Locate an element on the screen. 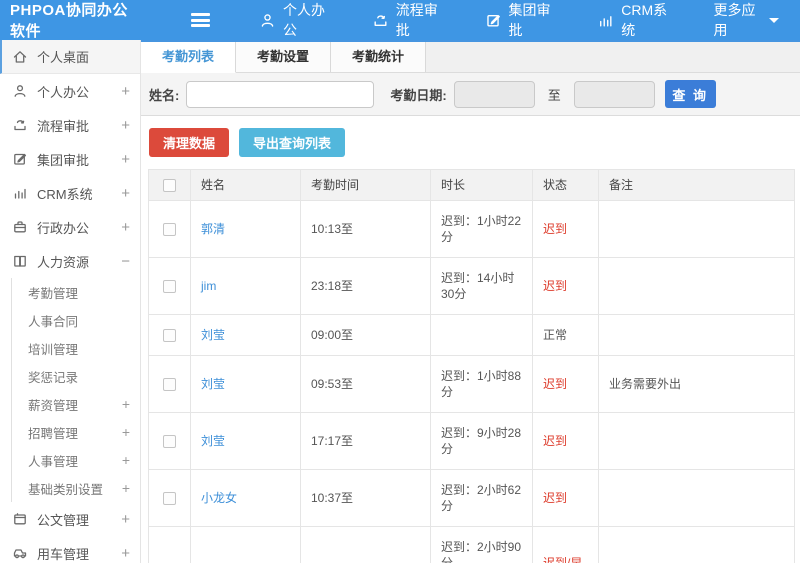 The height and width of the screenshot is (563, 800). sidebar-item: CRM系统 + is located at coordinates (70, 193).